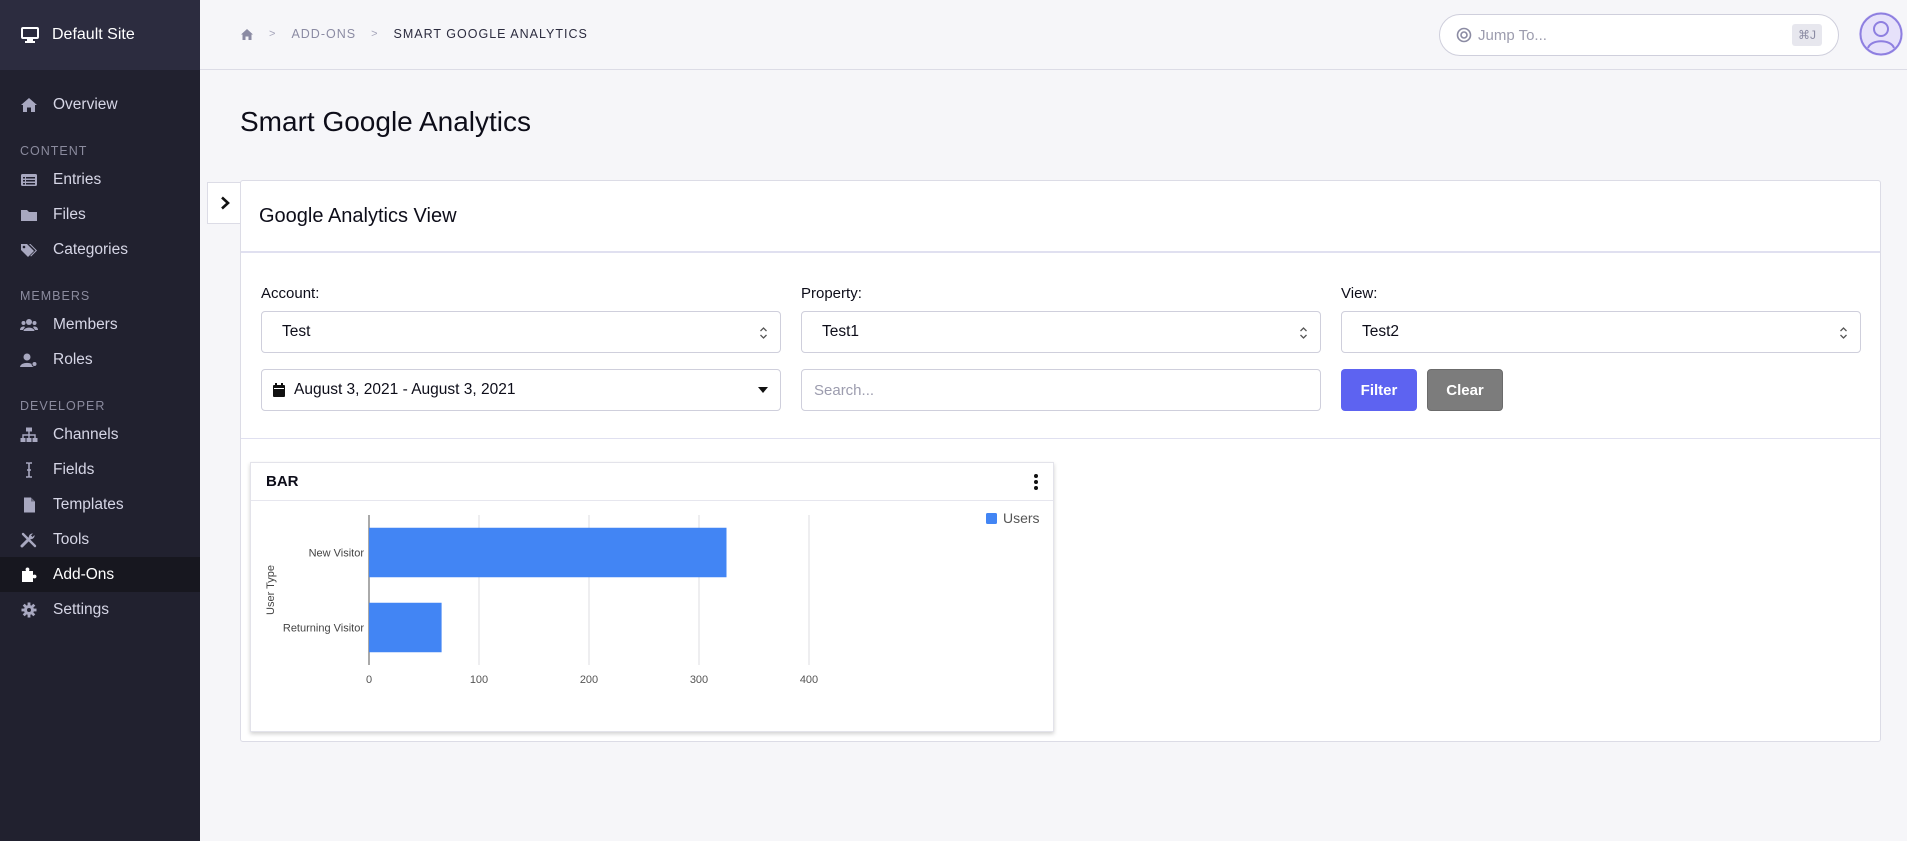 This screenshot has width=1907, height=841. What do you see at coordinates (386, 121) in the screenshot?
I see `page-title: Smart Google Analytics` at bounding box center [386, 121].